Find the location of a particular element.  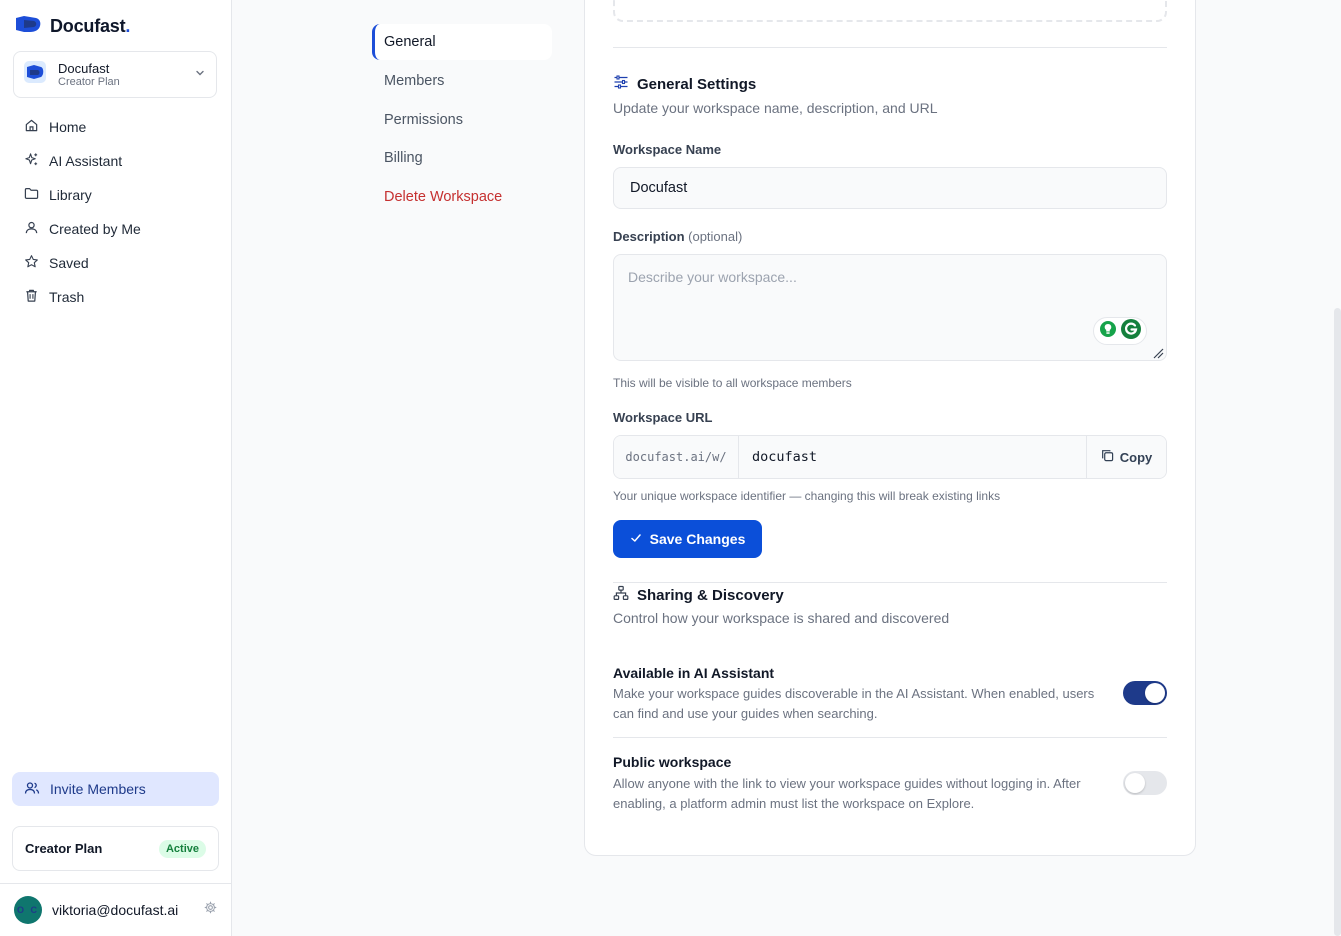

url-prefix: docufast.ai/w/ is located at coordinates (676, 457).